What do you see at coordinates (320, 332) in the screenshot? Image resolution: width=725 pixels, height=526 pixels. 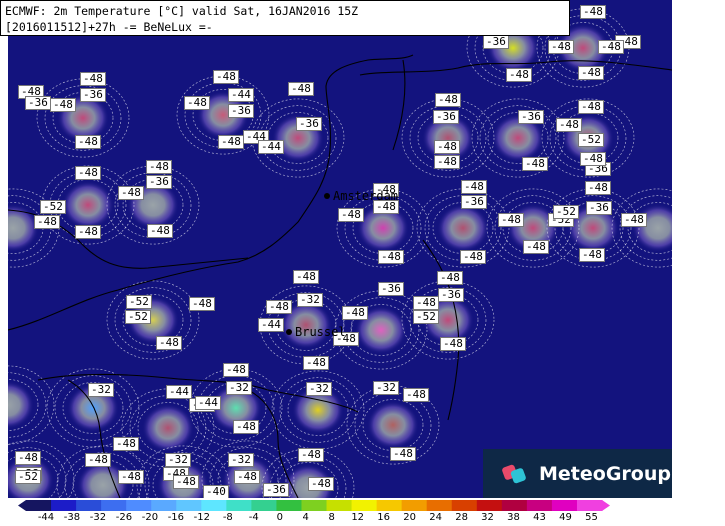 I see `city-label-brussel: Brussel` at bounding box center [320, 332].